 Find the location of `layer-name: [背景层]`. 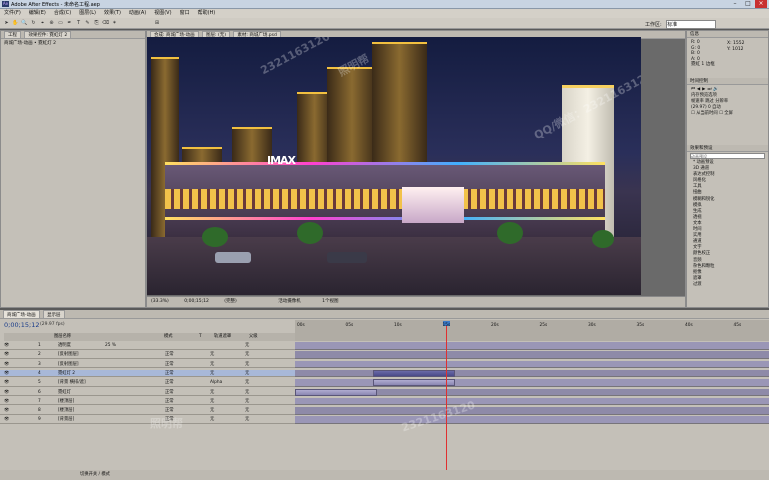

layer-name: [背景层] is located at coordinates (66, 419).